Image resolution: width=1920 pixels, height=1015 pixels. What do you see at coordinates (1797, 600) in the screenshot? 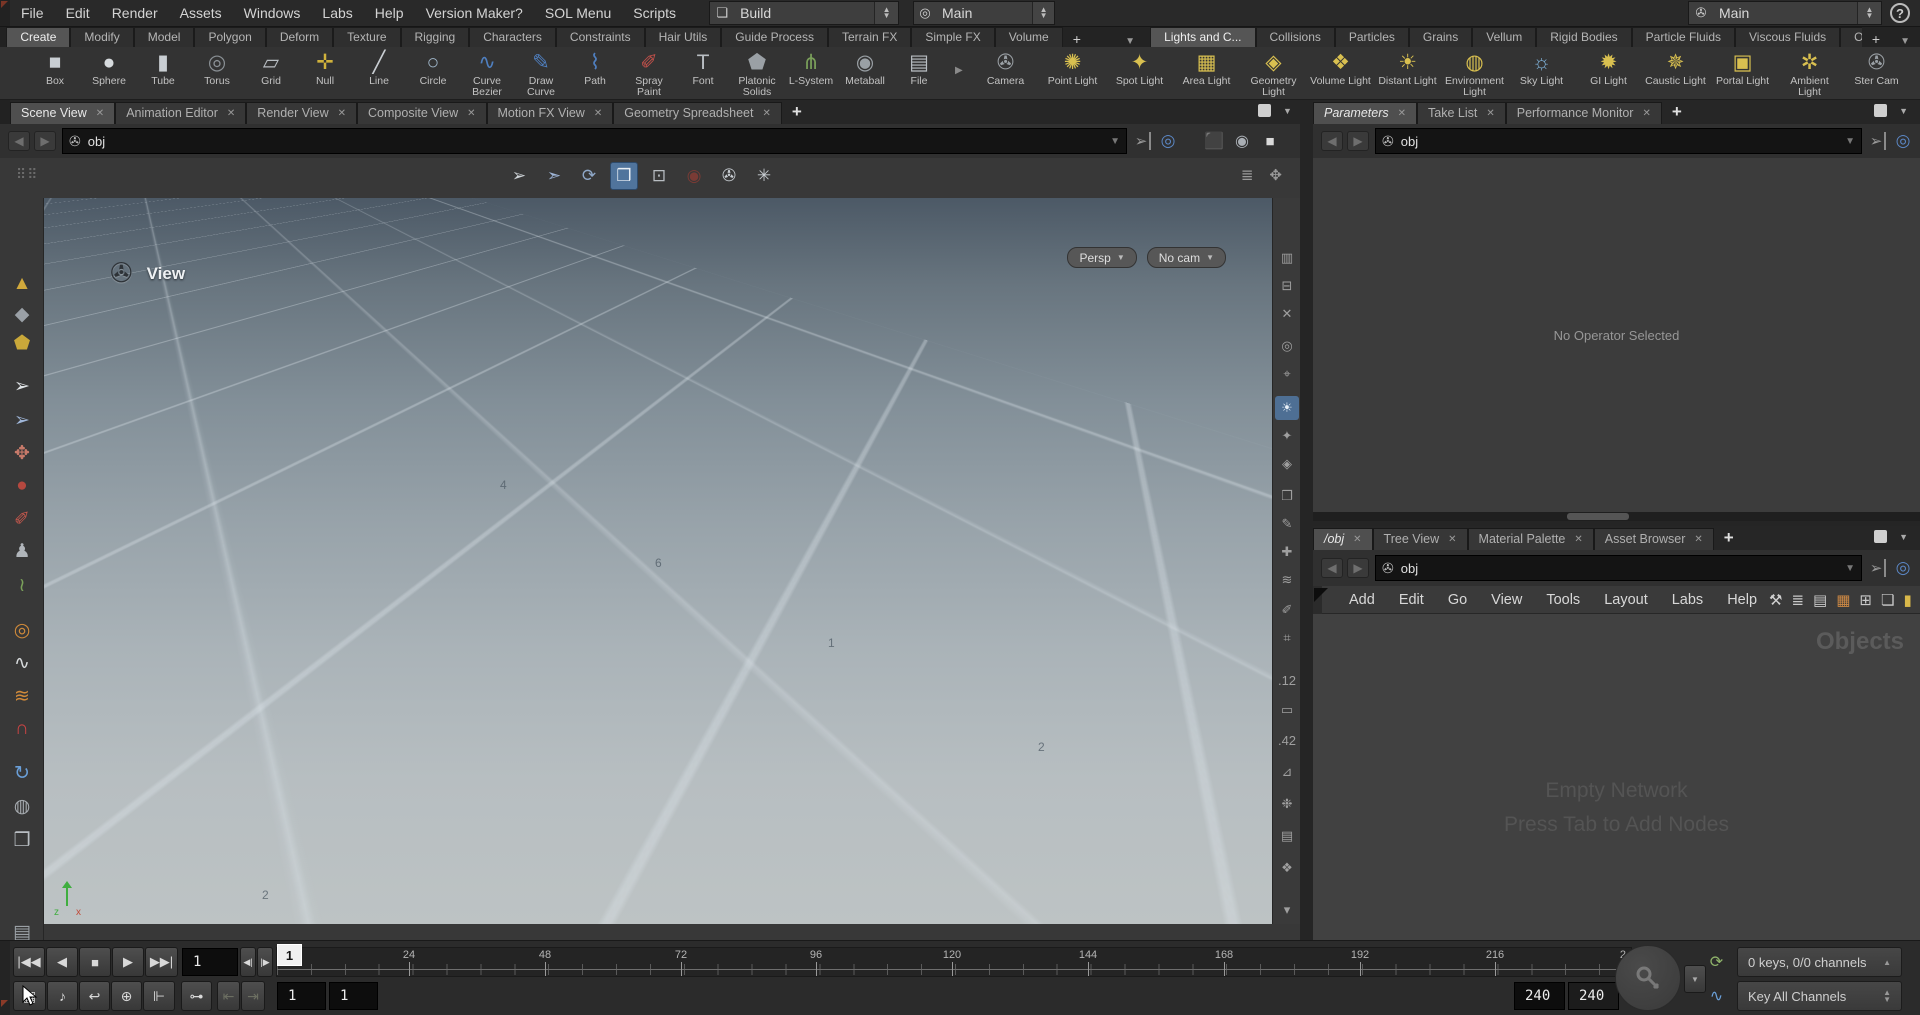
I see `network-toolbar-icon: ≣` at bounding box center [1797, 600].